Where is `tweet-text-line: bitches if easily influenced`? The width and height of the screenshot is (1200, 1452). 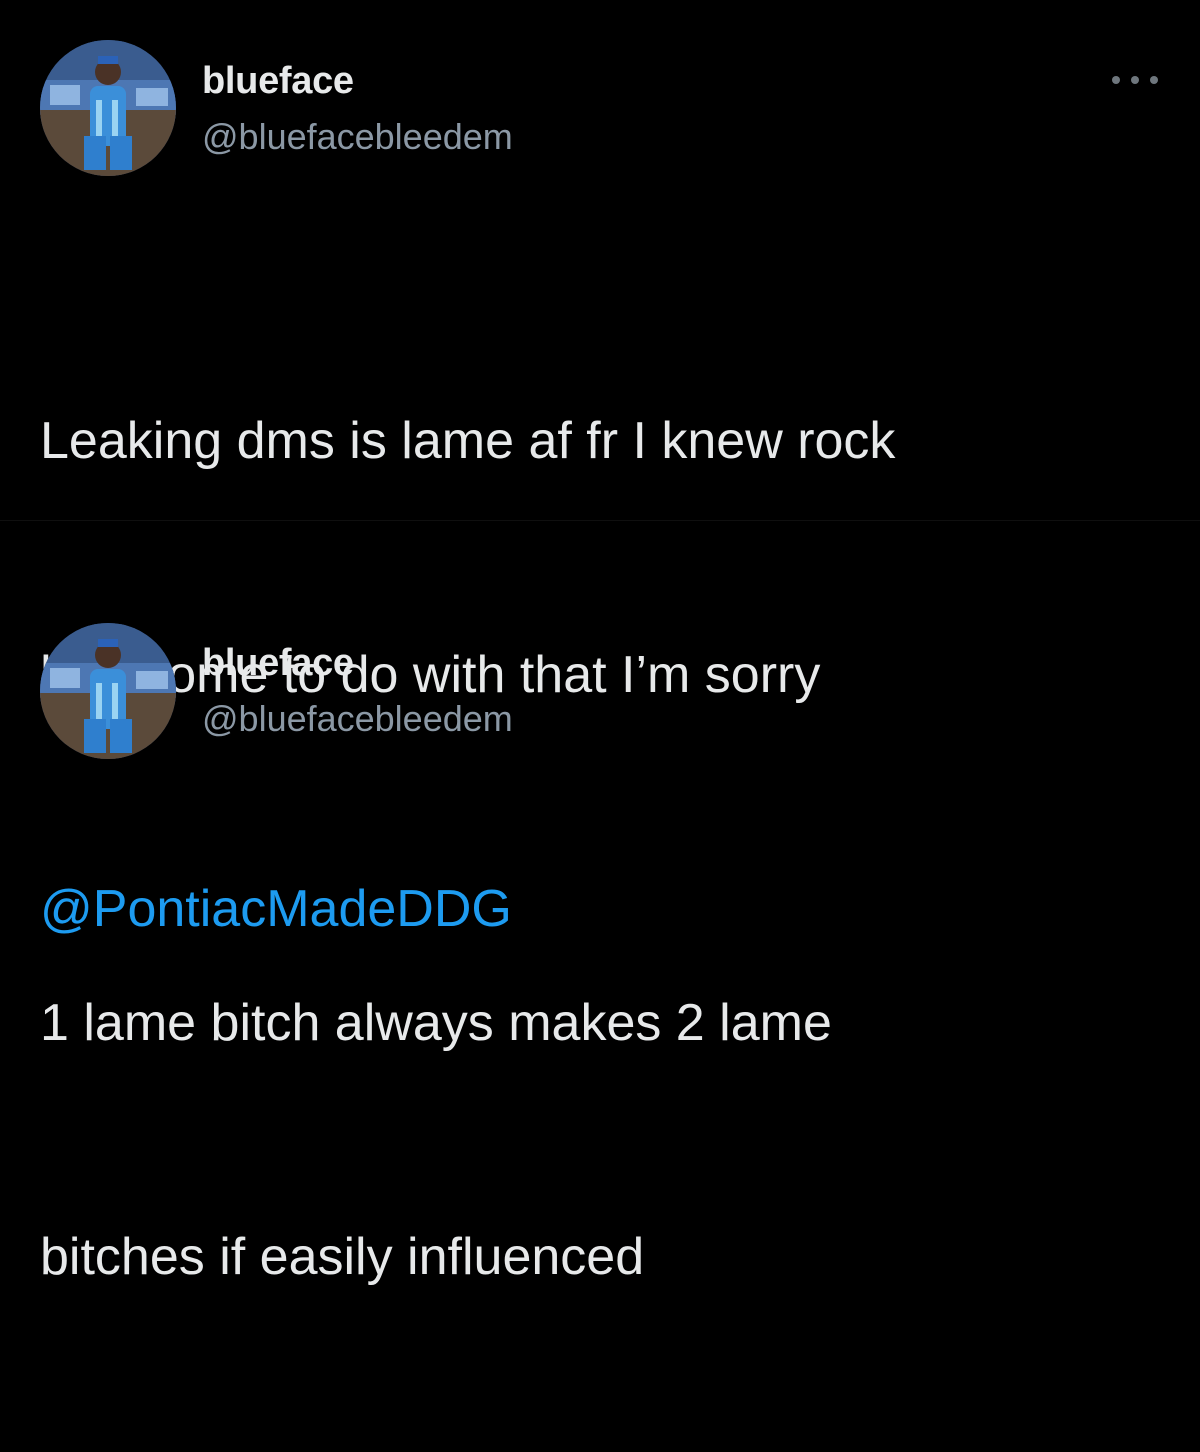 tweet-text-line: bitches if easily influenced is located at coordinates (342, 1257).